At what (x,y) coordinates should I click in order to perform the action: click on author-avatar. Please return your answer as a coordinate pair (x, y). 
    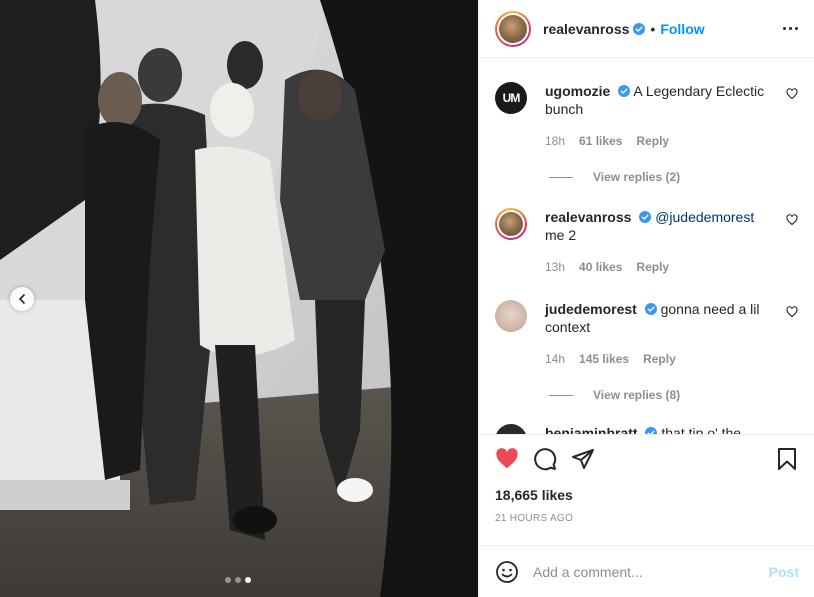
    Looking at the image, I should click on (513, 28).